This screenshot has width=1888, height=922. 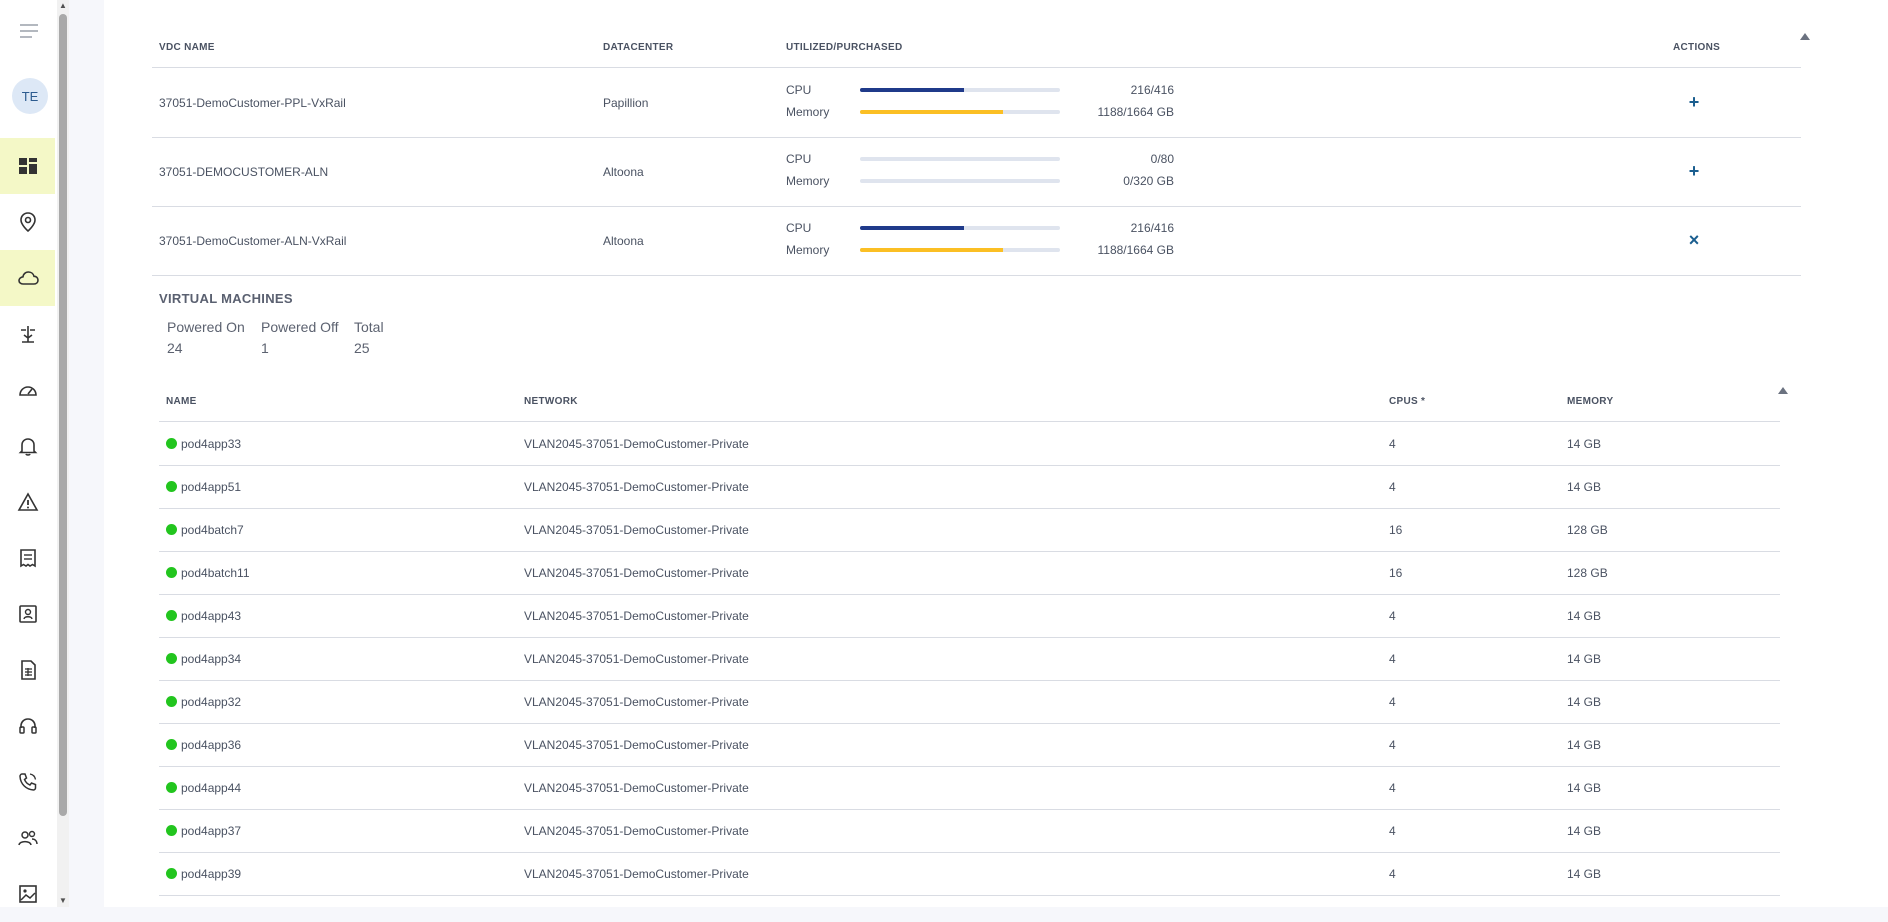 What do you see at coordinates (30, 96) in the screenshot?
I see `avatar: TE` at bounding box center [30, 96].